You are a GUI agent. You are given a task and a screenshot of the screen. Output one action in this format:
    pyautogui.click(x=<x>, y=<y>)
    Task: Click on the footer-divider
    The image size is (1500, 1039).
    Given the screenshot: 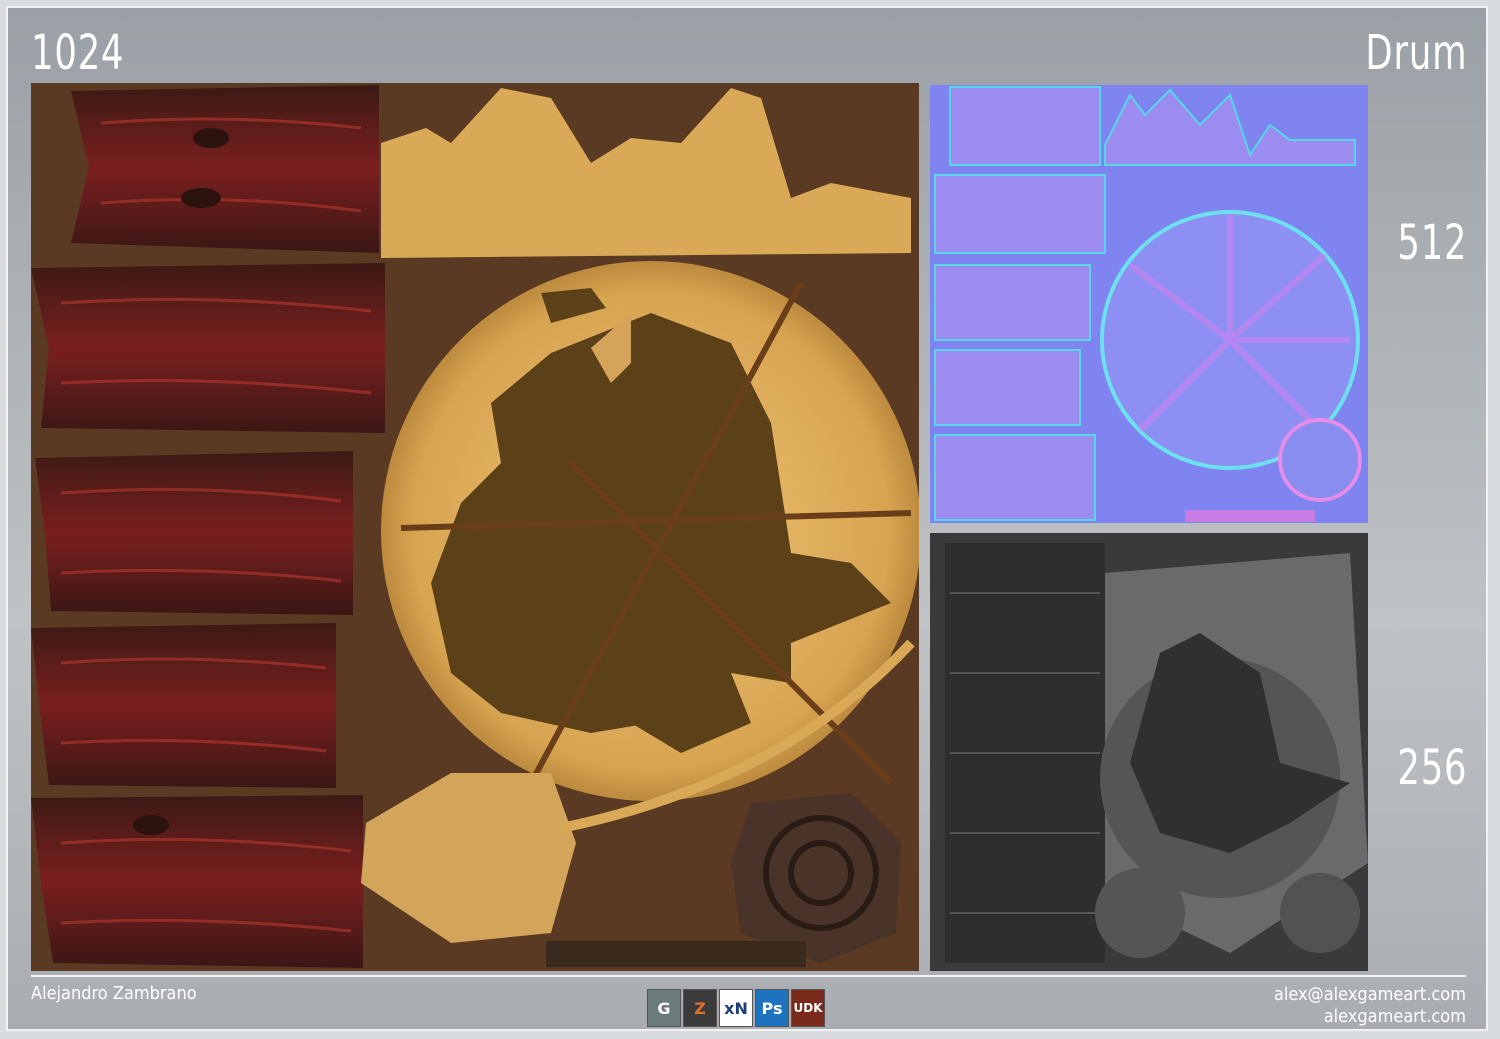 What is the action you would take?
    pyautogui.click(x=748, y=976)
    